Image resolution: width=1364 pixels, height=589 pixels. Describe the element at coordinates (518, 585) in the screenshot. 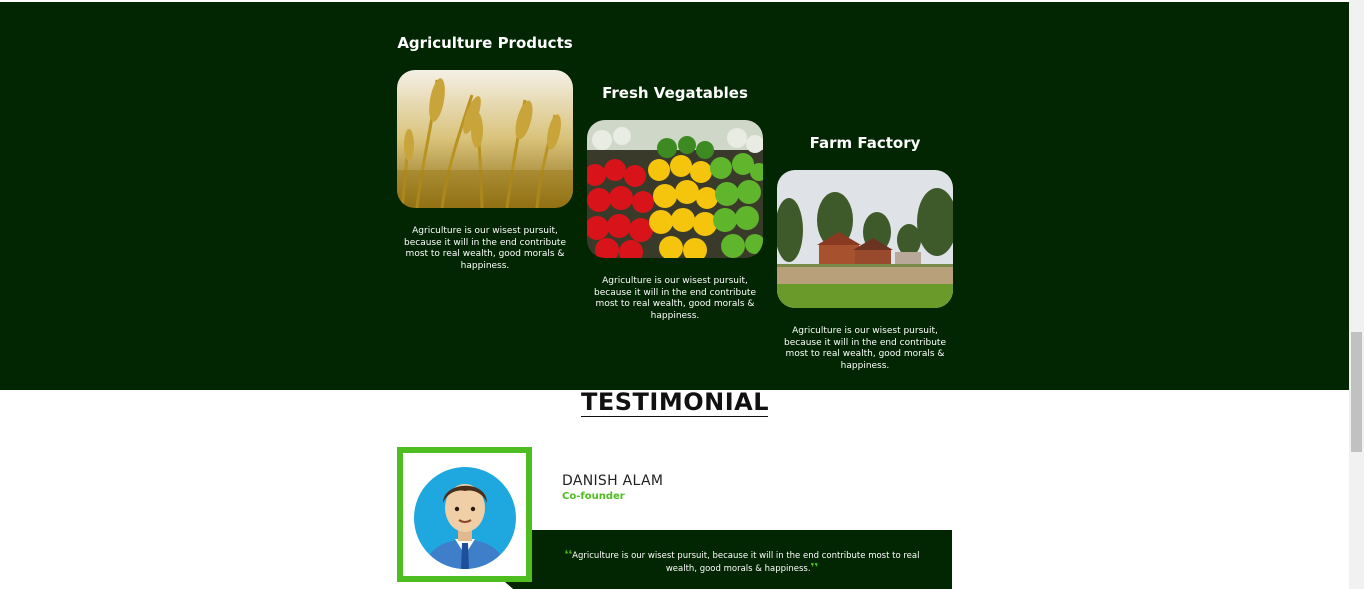

I see `avatar-decoration` at that location.